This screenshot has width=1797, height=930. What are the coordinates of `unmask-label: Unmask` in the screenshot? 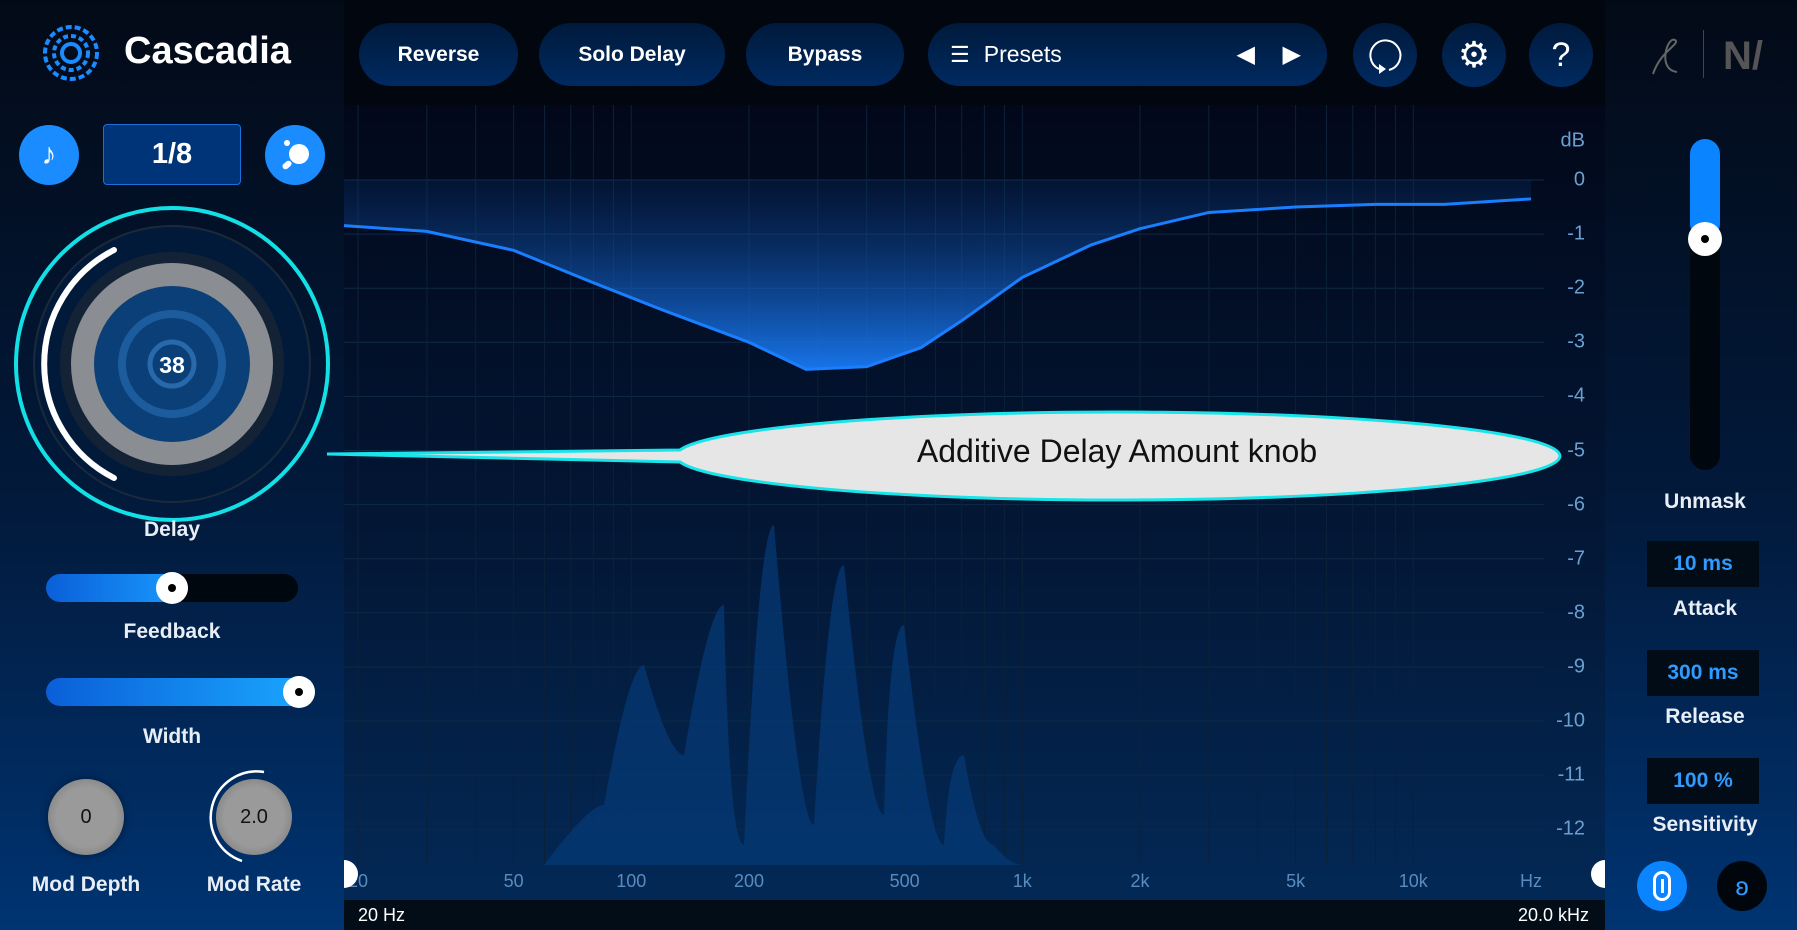 It's located at (1705, 501).